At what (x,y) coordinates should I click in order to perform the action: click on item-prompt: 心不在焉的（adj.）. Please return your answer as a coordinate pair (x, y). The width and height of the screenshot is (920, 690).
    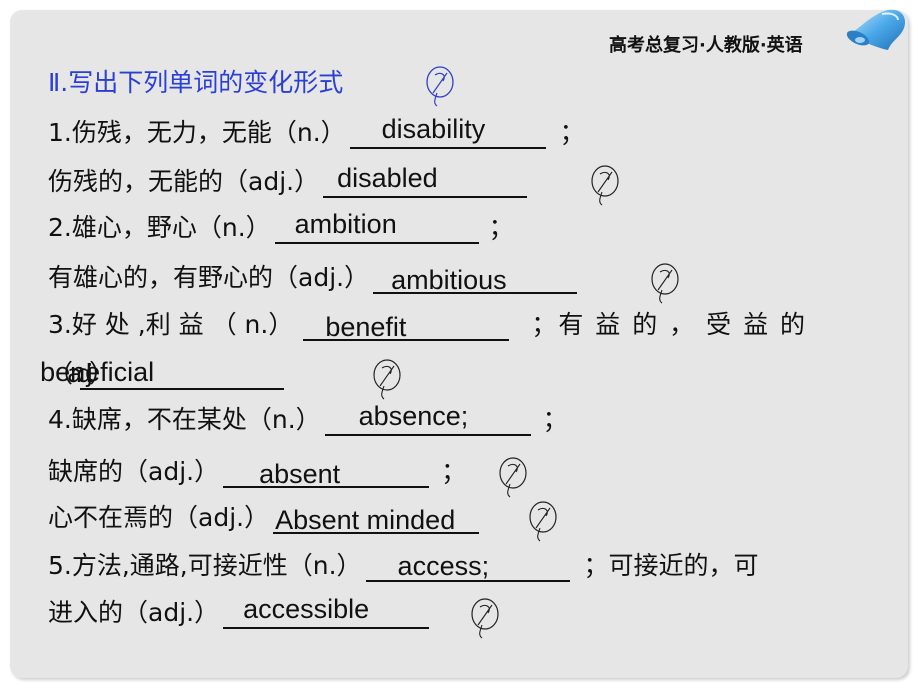
    Looking at the image, I should click on (159, 517).